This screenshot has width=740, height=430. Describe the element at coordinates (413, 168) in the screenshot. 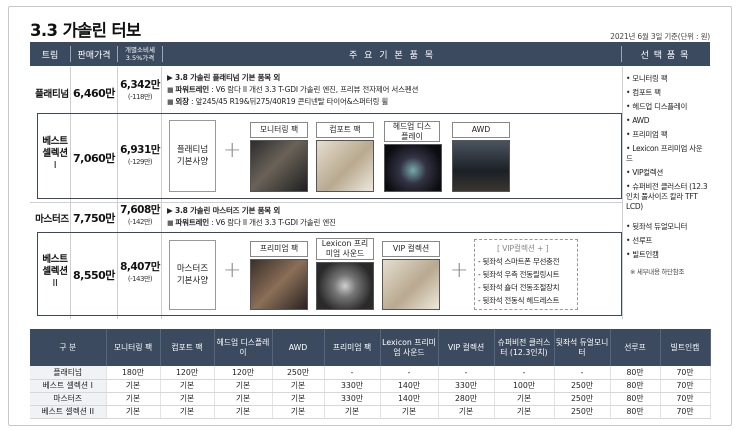

I see `hud-photo` at that location.